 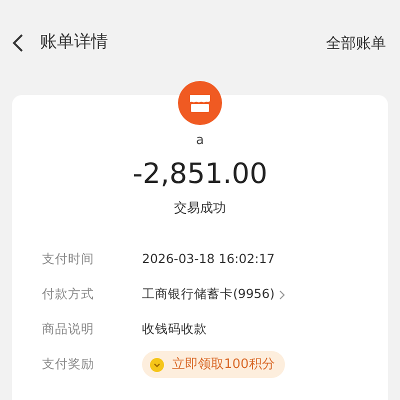 I want to click on chevron-right-icon, so click(x=281, y=295).